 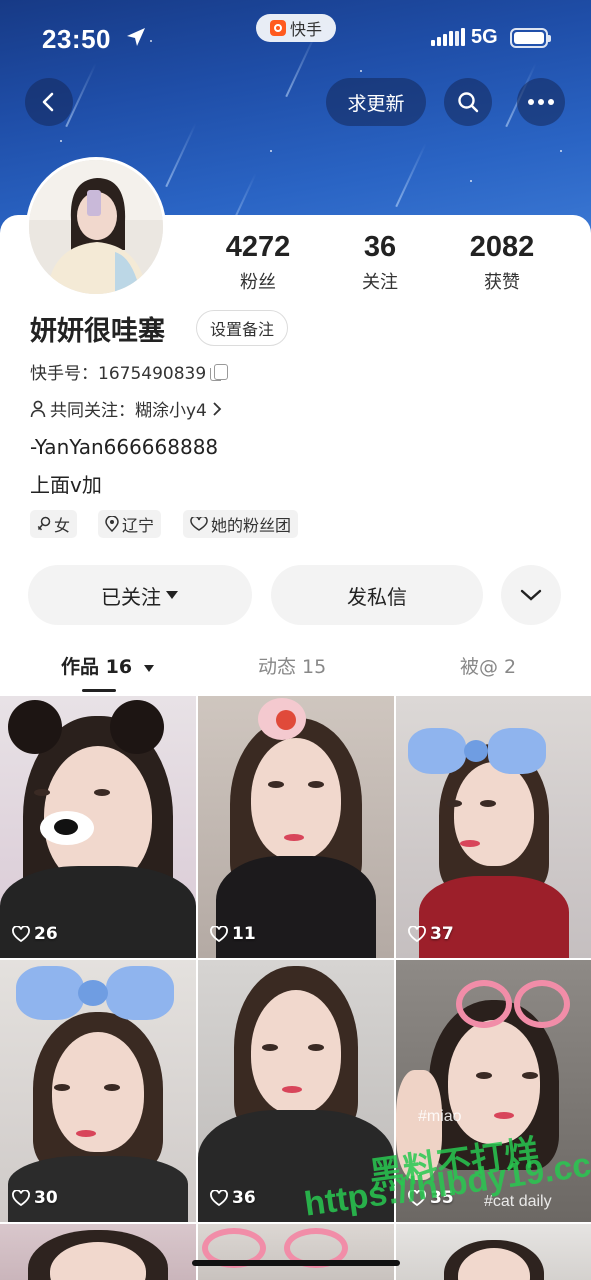 What do you see at coordinates (277, 28) in the screenshot?
I see `kuaishou-logo-icon` at bounding box center [277, 28].